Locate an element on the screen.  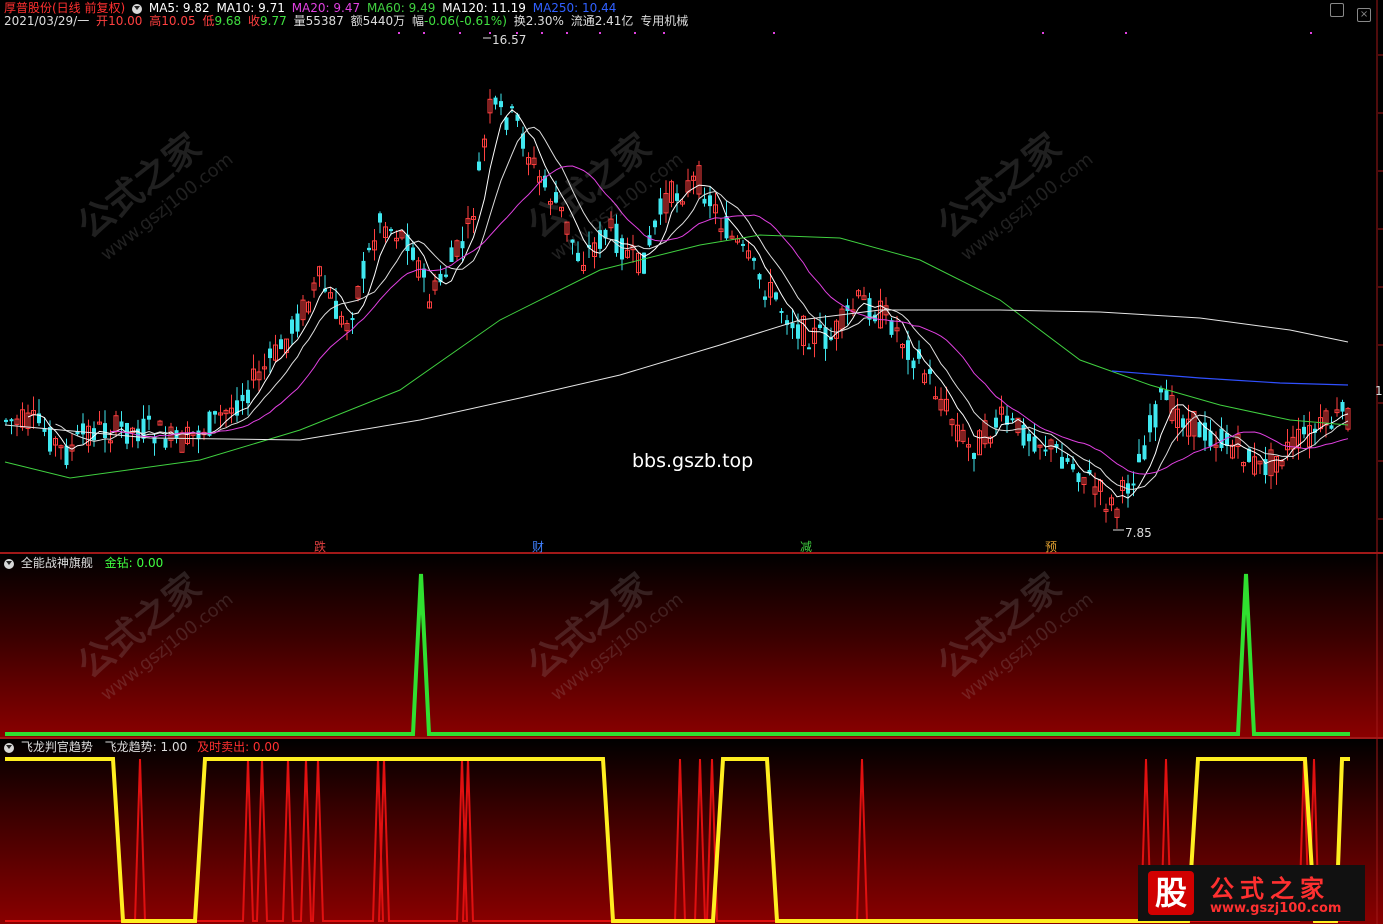
change-value: -0.06(-0.61%) is located at coordinates (465, 21).